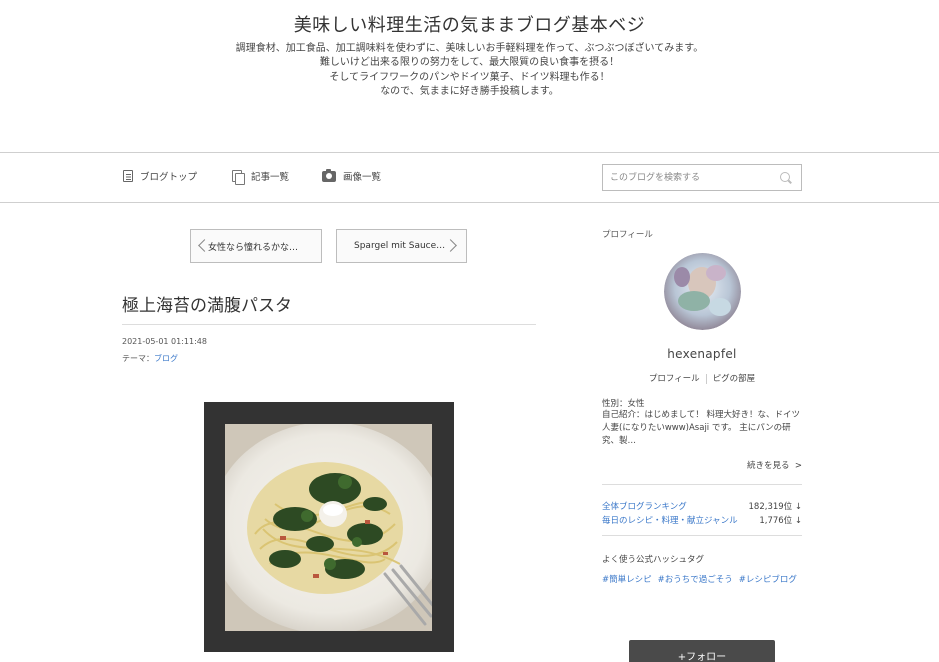  I want to click on blog-description-line: なので、気ままに好き勝手投稿します。, so click(469, 92).